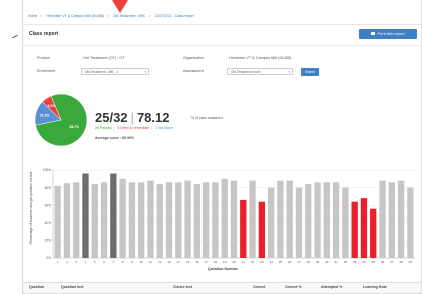  I want to click on printer-icon, so click(373, 34).